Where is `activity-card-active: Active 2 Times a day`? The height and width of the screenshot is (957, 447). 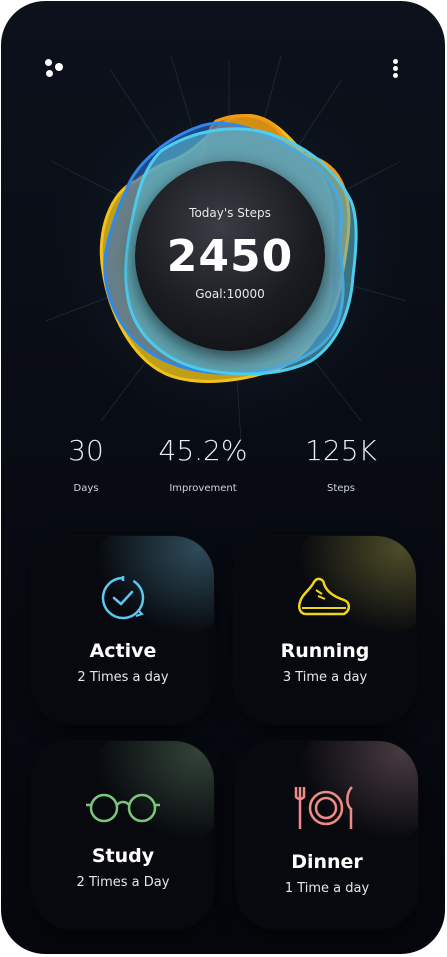 activity-card-active: Active 2 Times a day is located at coordinates (123, 630).